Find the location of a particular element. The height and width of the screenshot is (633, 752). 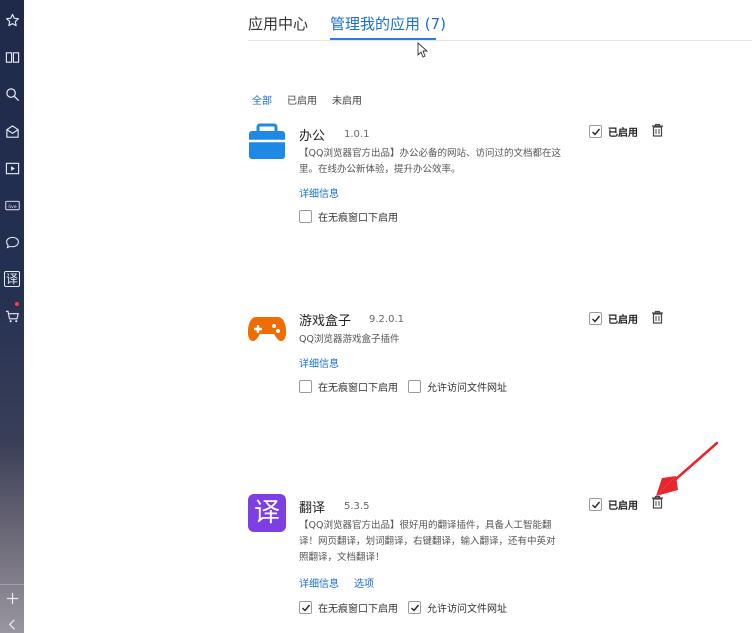

app-name: 办公 is located at coordinates (312, 136).